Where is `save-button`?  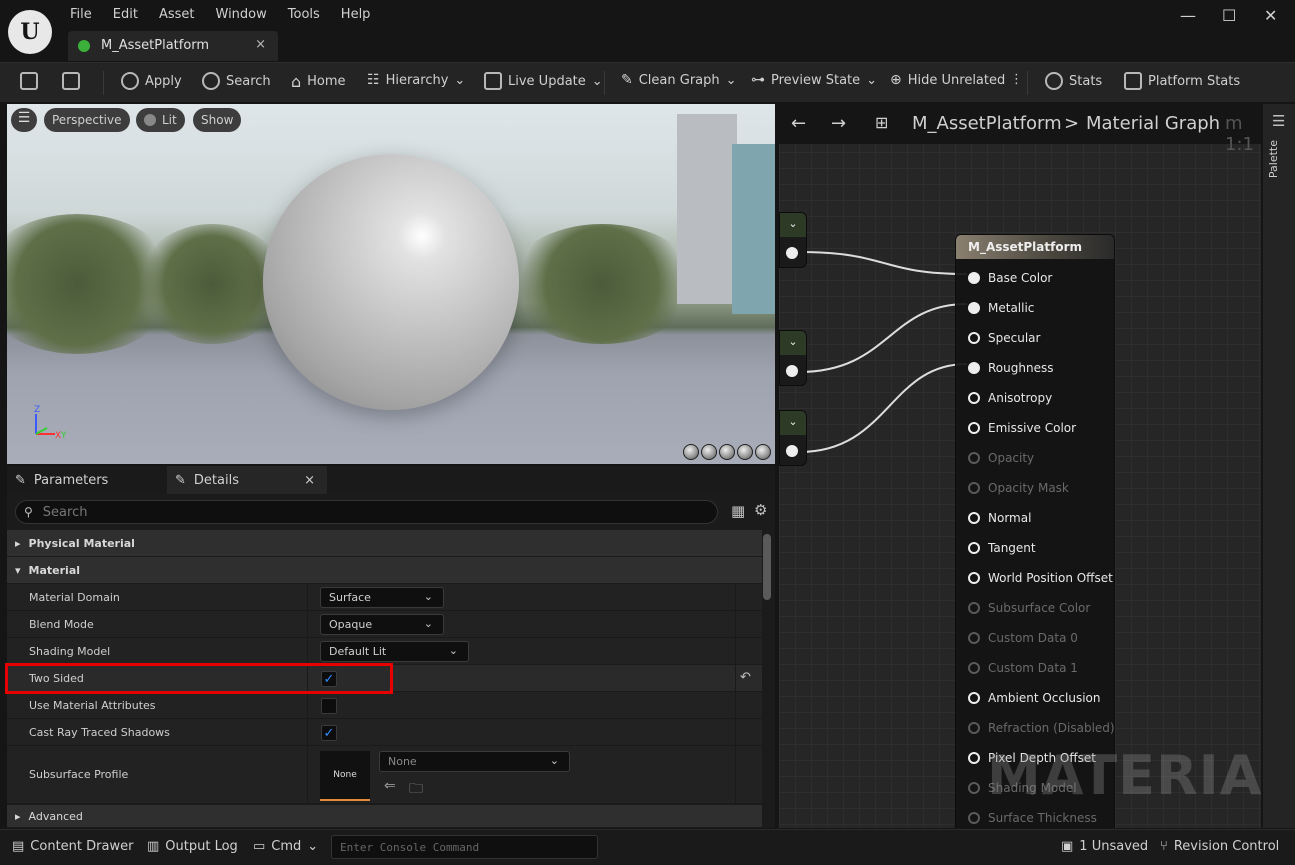 save-button is located at coordinates (29, 81).